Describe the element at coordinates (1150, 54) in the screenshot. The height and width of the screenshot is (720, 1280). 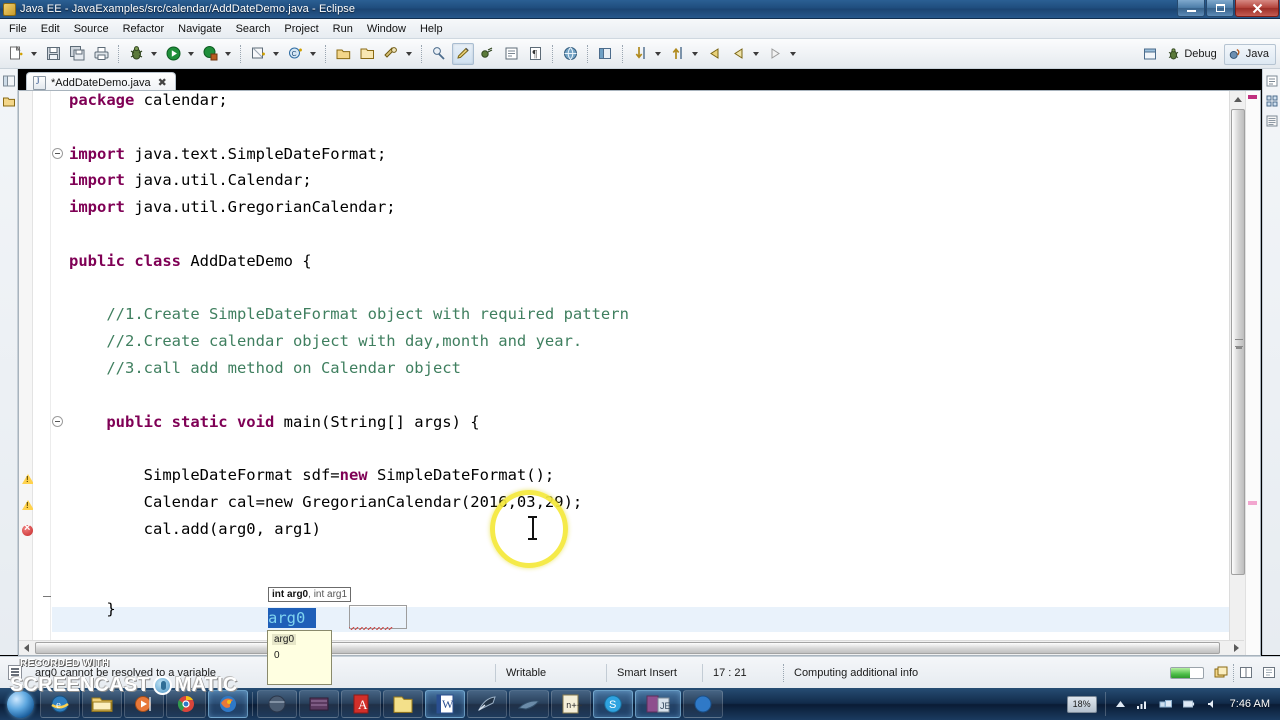
I see `open-perspective-icon-button` at that location.